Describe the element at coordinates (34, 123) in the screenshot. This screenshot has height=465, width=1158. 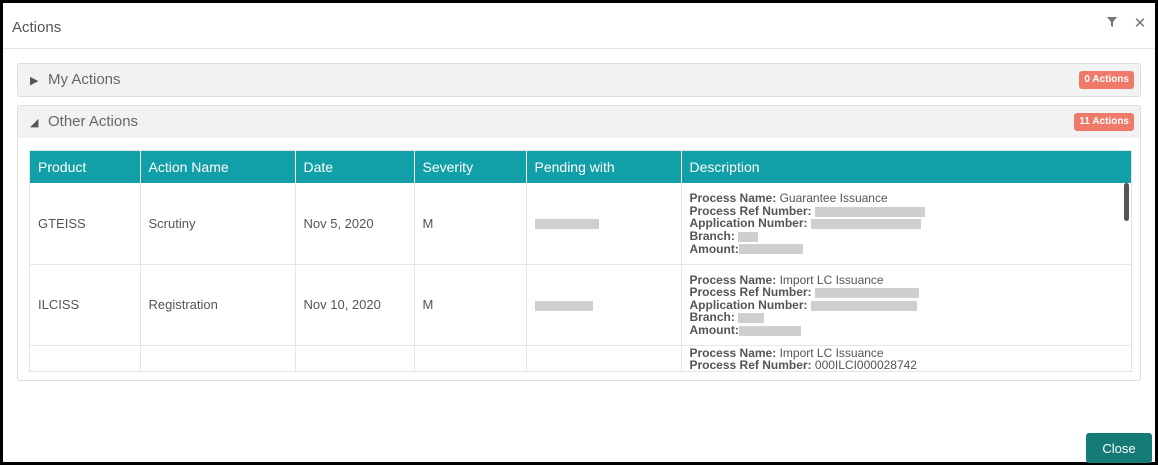
I see `caret-down-icon: ◢` at that location.